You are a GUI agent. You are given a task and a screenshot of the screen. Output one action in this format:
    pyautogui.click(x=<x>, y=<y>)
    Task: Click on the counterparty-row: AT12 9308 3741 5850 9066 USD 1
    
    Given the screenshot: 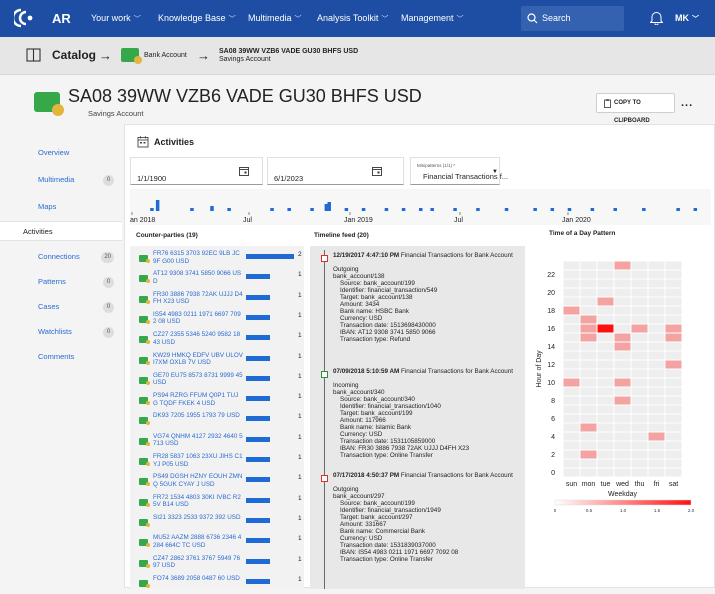 What is the action you would take?
    pyautogui.click(x=217, y=280)
    